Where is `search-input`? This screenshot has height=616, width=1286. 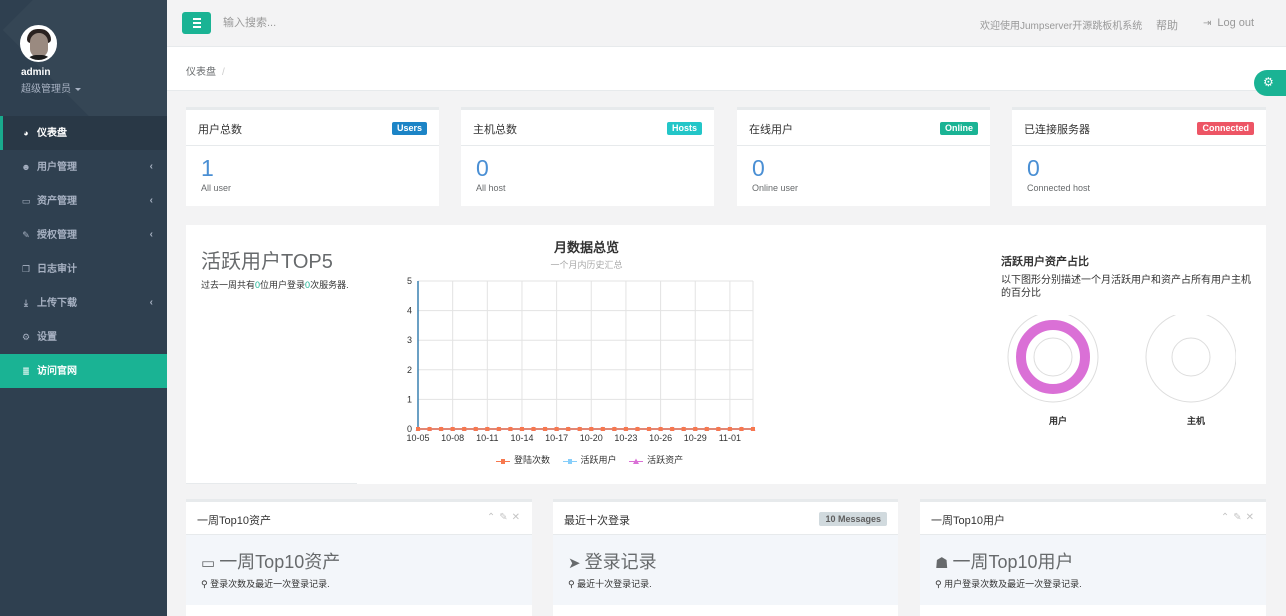 search-input is located at coordinates (323, 23).